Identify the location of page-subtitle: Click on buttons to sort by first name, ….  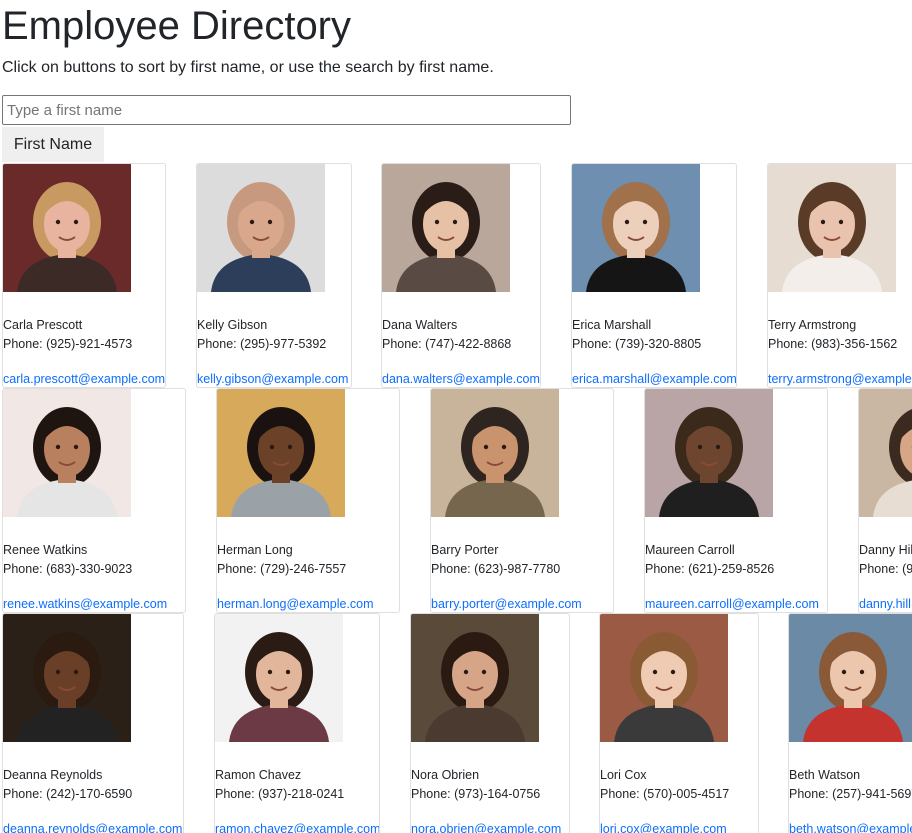
(248, 67).